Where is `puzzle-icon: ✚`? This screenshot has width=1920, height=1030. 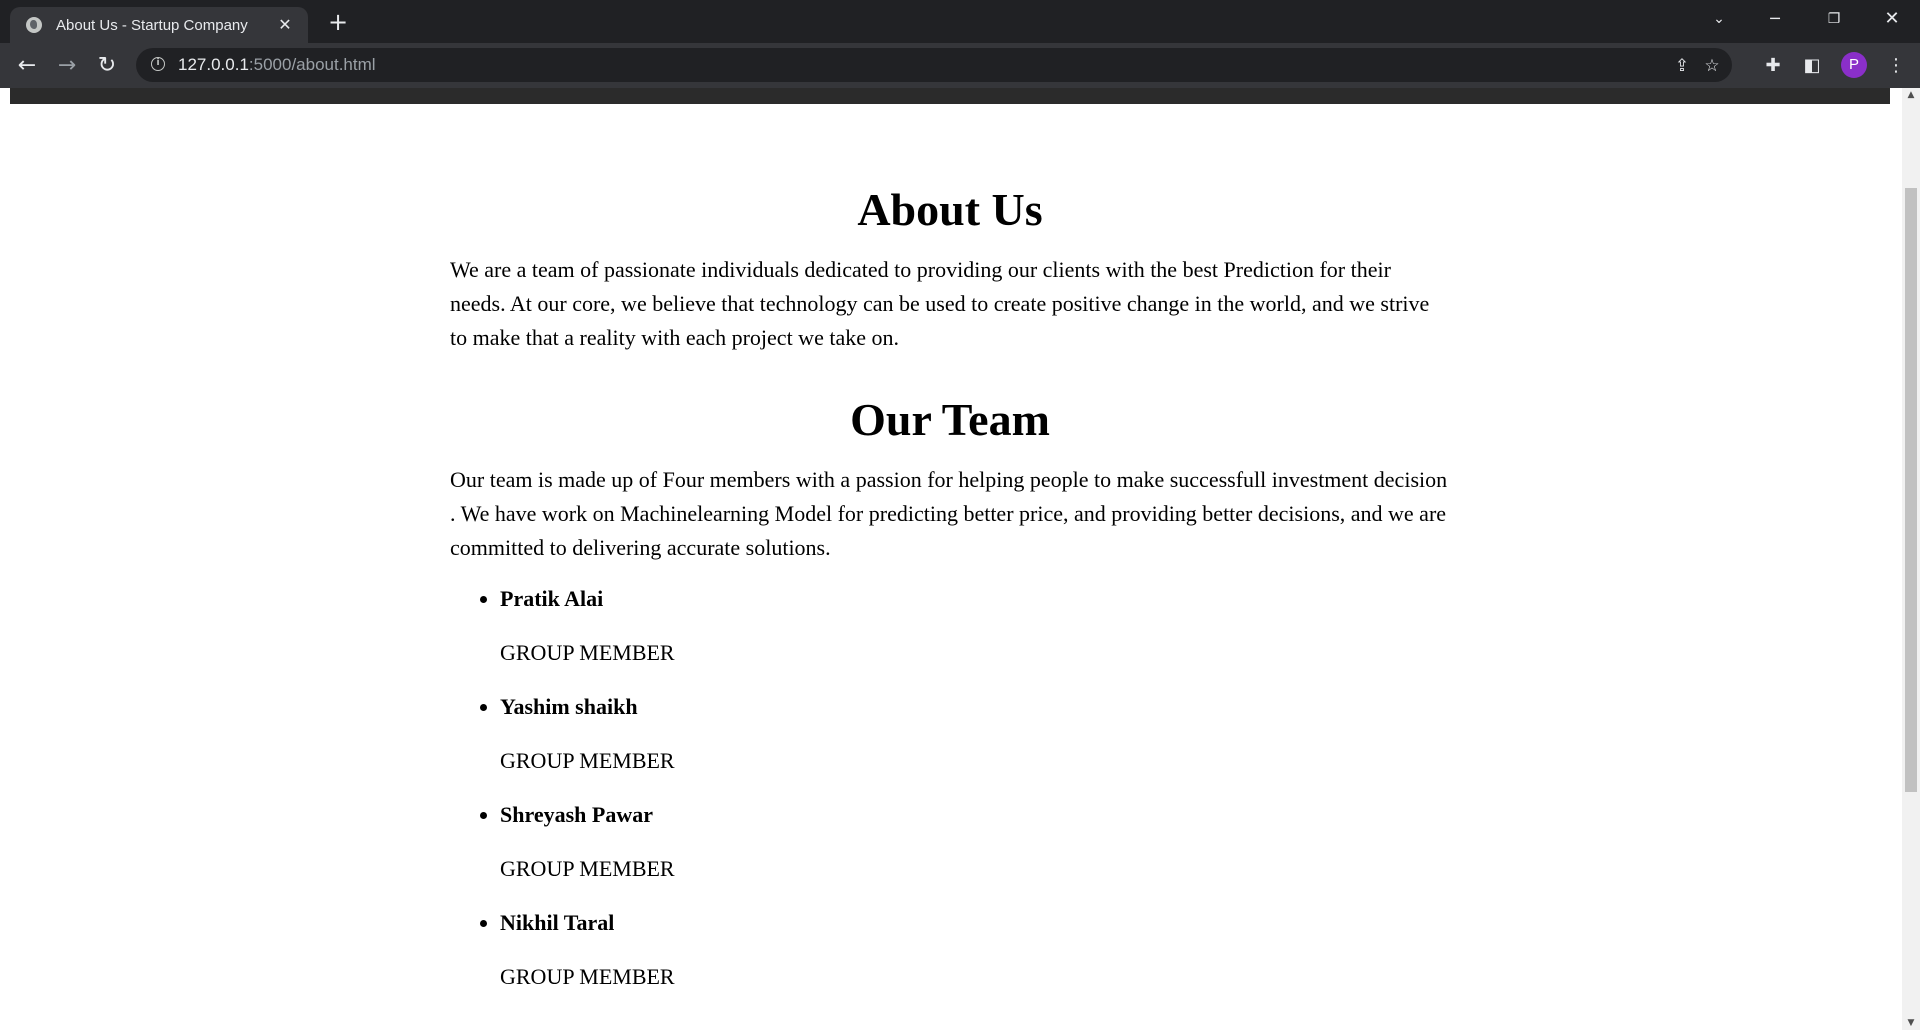
puzzle-icon: ✚ is located at coordinates (1773, 66).